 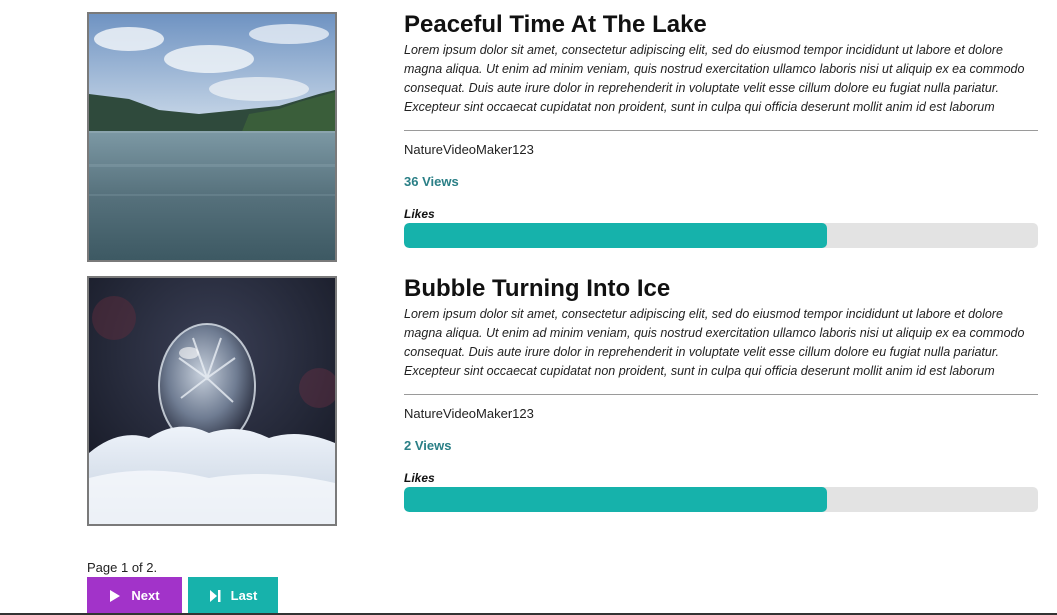 I want to click on ice-bubble-image, so click(x=212, y=401).